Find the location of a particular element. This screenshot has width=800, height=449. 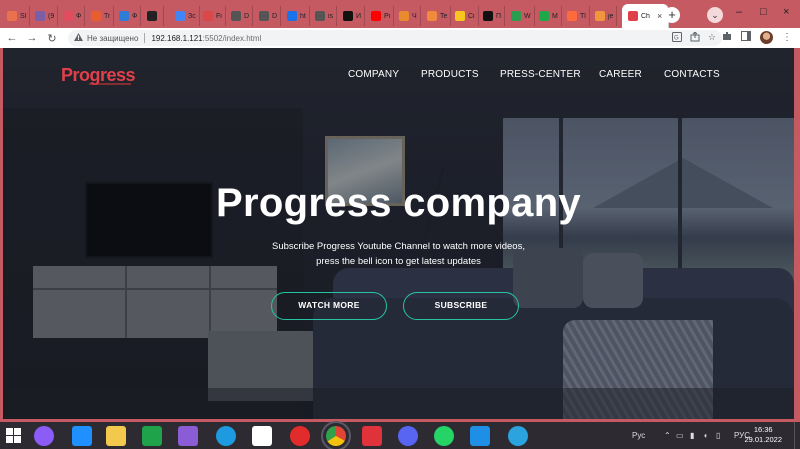

share-icon is located at coordinates (695, 37).